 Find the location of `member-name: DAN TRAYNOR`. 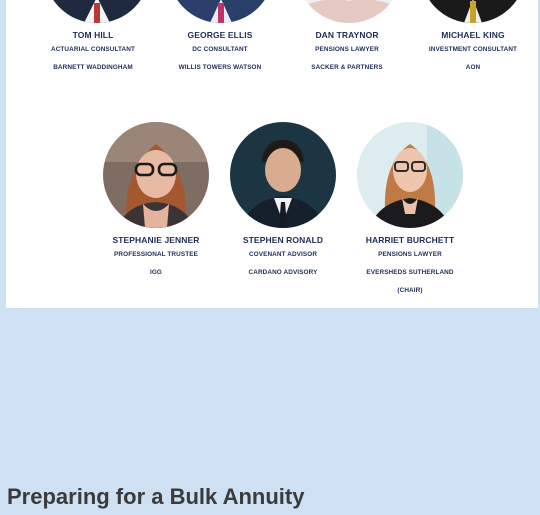

member-name: DAN TRAYNOR is located at coordinates (347, 35).